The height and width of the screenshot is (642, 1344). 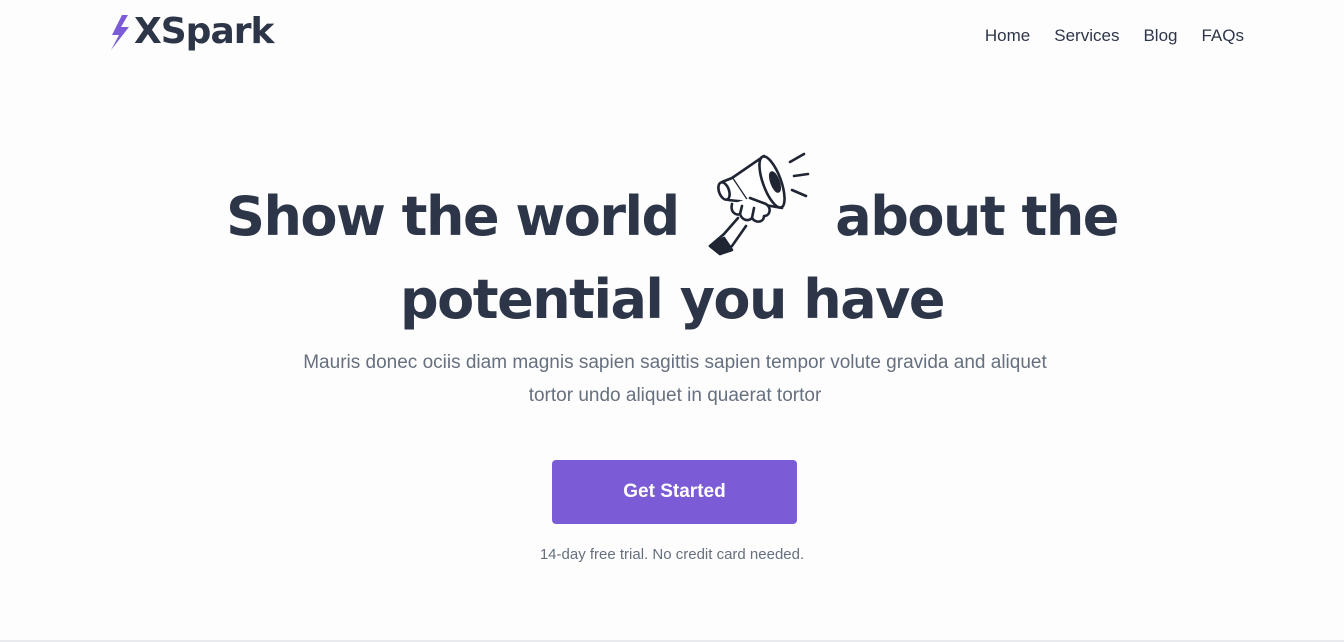 I want to click on brand-name: XSpark, so click(x=204, y=31).